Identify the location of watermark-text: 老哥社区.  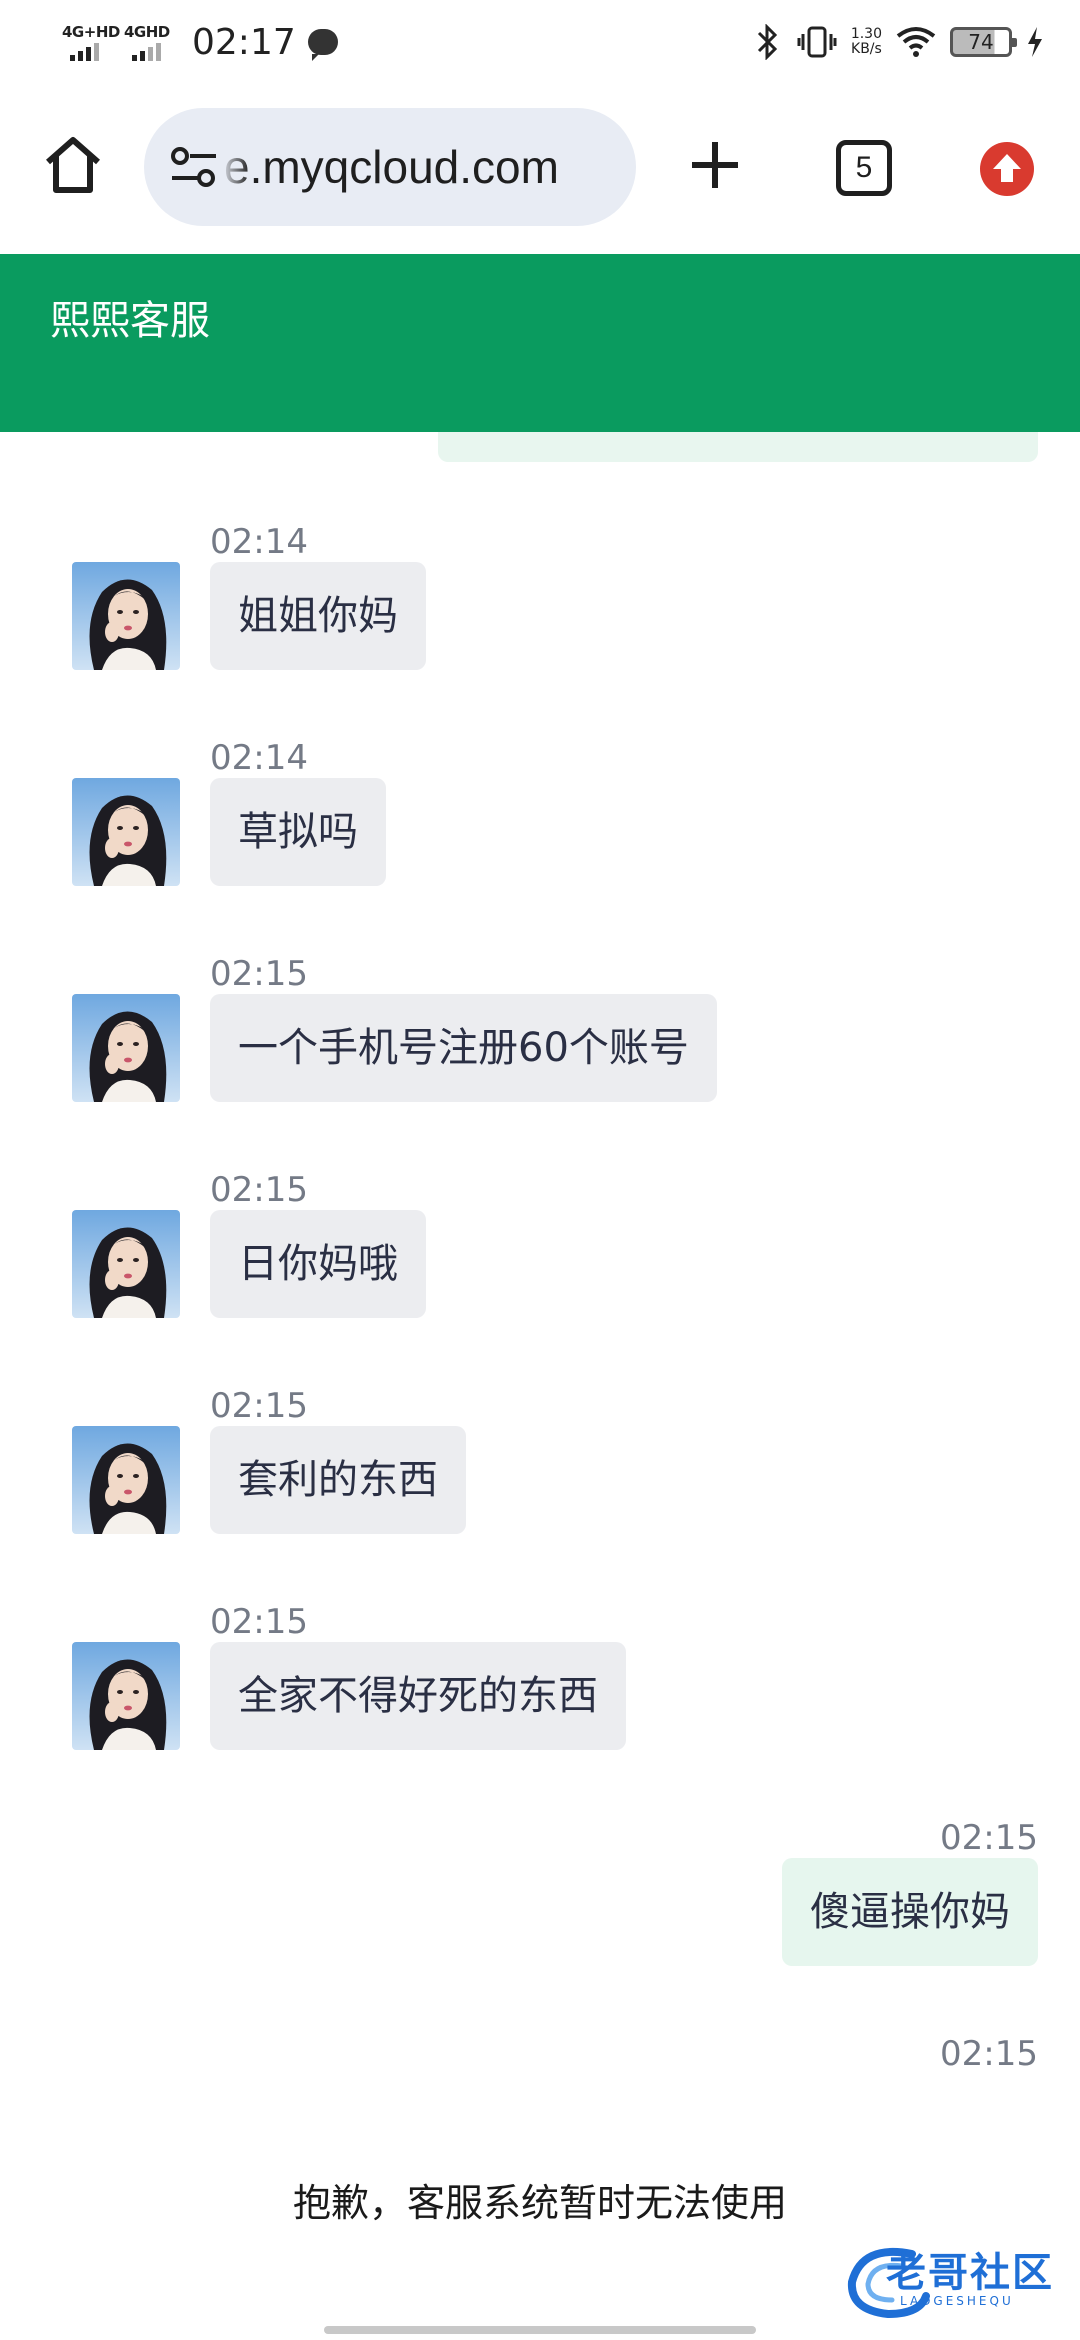
(970, 2273).